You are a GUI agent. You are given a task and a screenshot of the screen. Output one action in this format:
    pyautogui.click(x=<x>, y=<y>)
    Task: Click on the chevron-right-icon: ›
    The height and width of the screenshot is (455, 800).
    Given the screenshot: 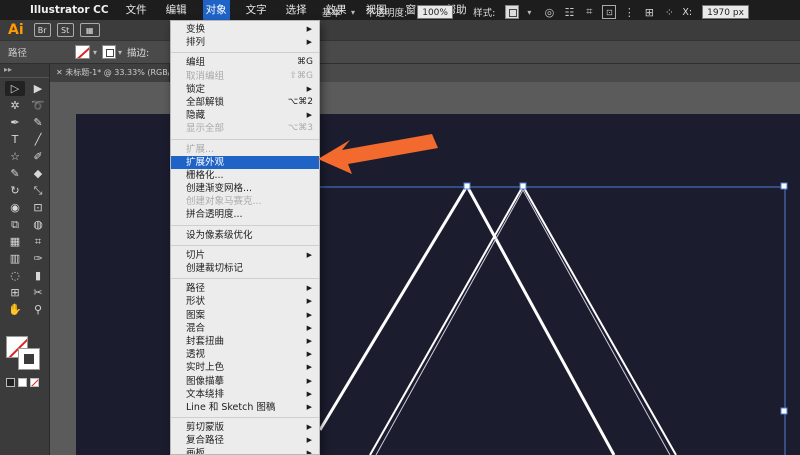 What is the action you would take?
    pyautogui.click(x=460, y=12)
    